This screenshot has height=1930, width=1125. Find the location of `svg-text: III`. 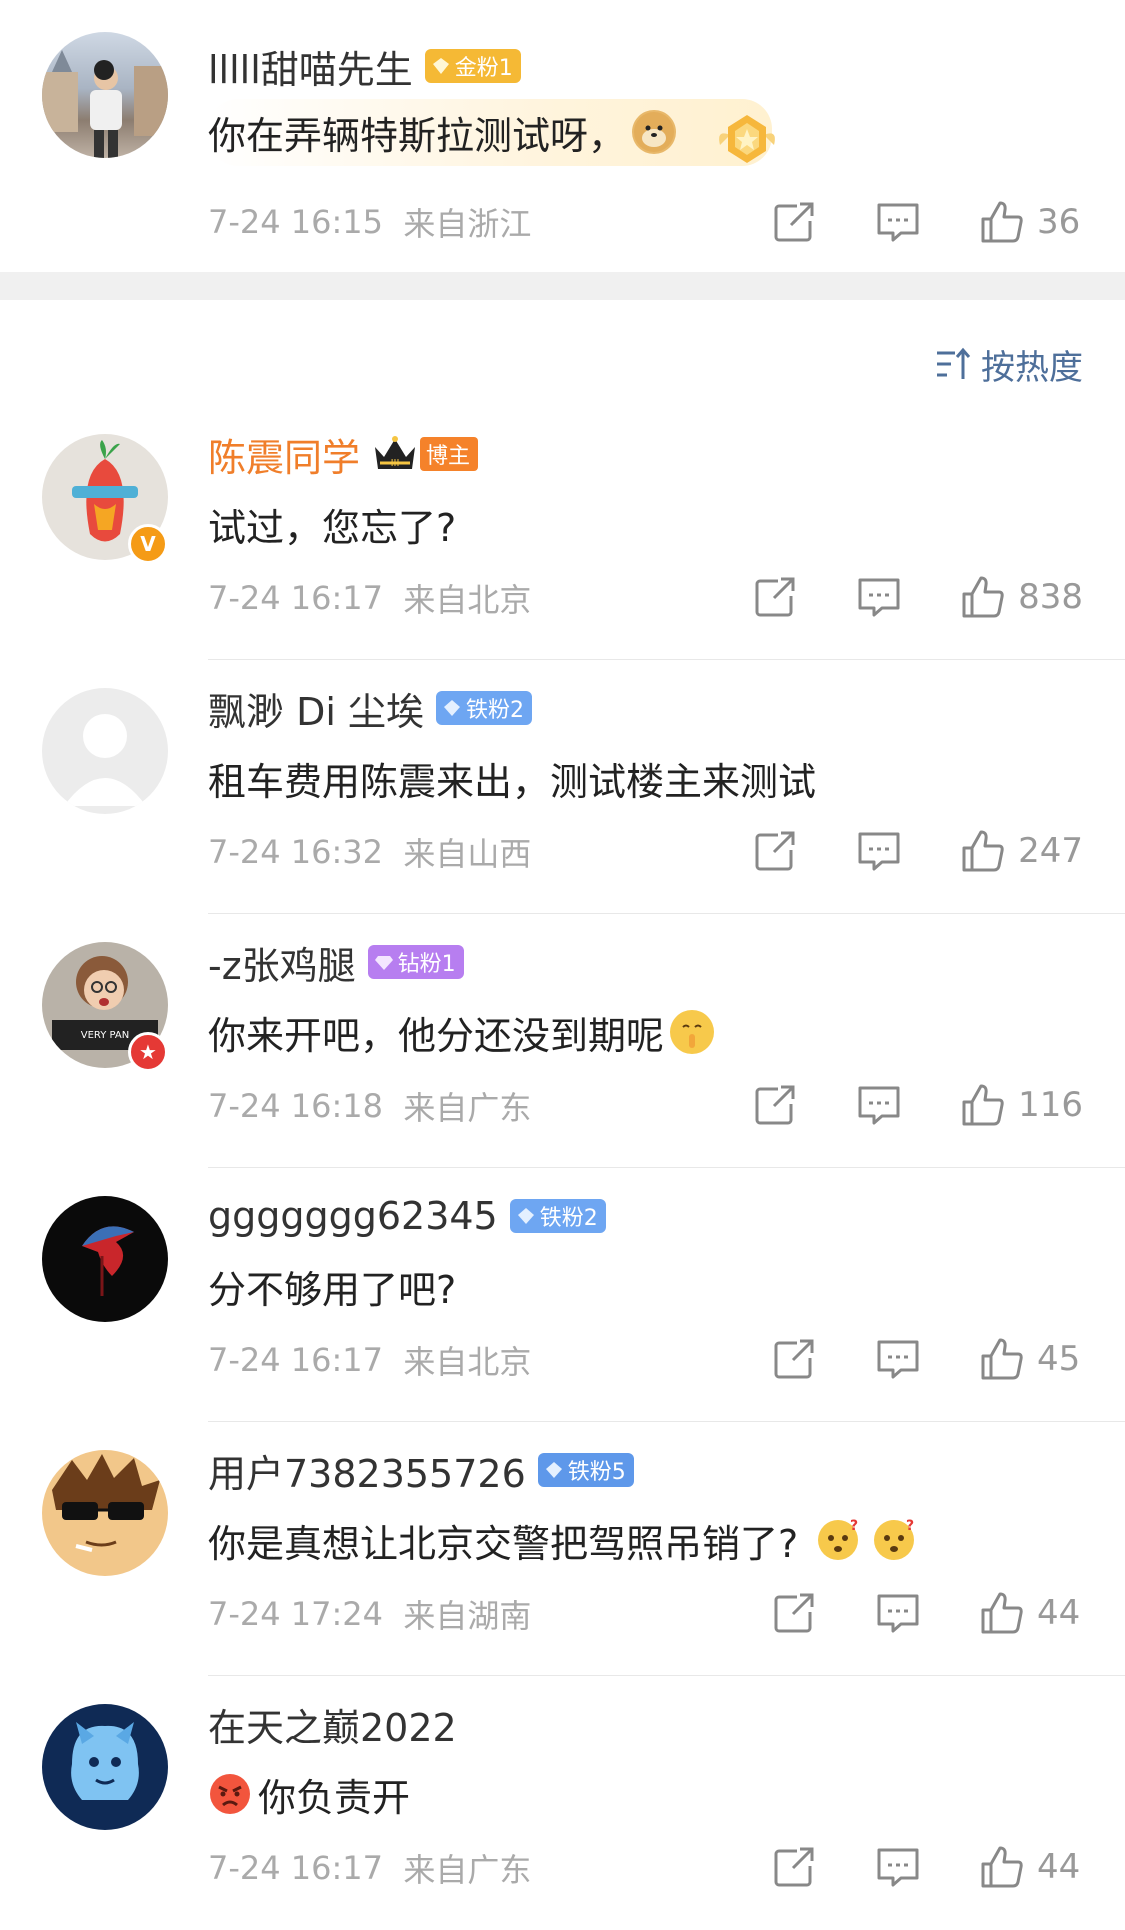

svg-text: III is located at coordinates (395, 463).